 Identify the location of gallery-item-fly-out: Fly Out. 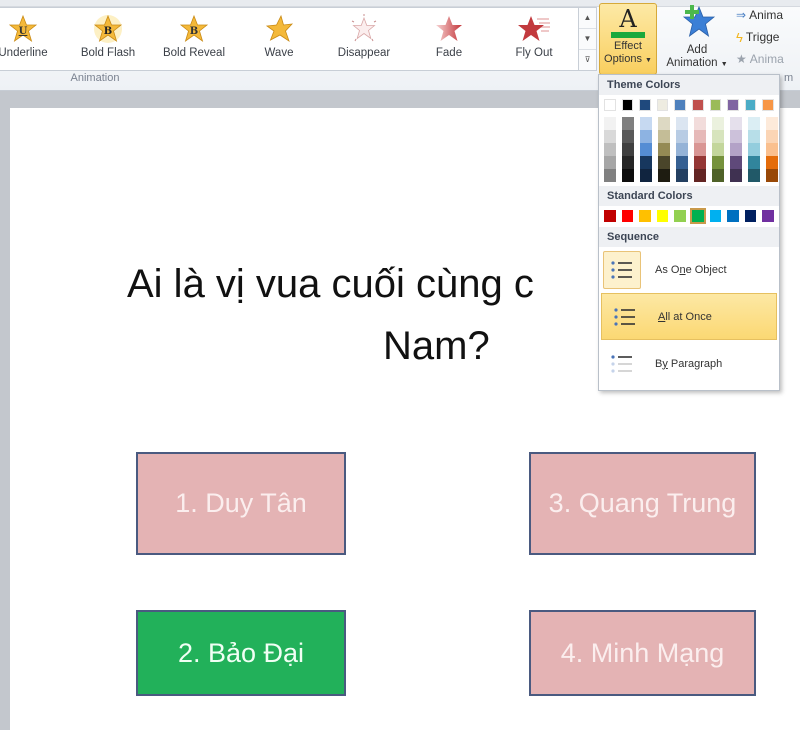
(534, 40).